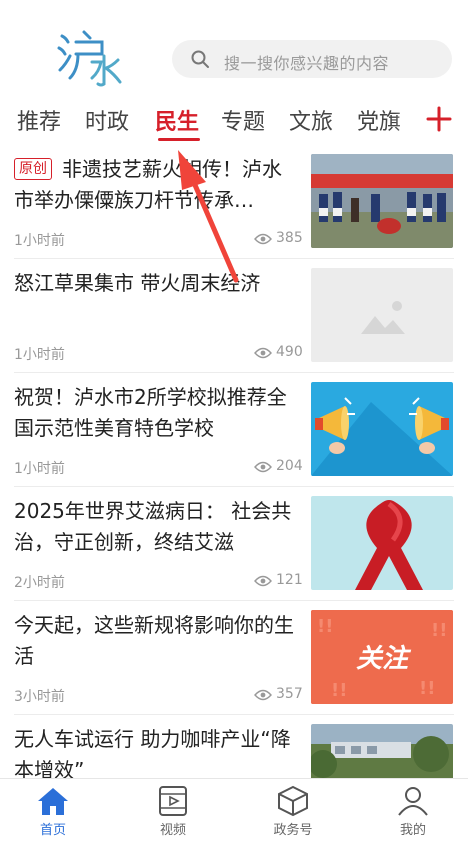 The height and width of the screenshot is (841, 468). Describe the element at coordinates (200, 59) in the screenshot. I see `search-icon` at that location.